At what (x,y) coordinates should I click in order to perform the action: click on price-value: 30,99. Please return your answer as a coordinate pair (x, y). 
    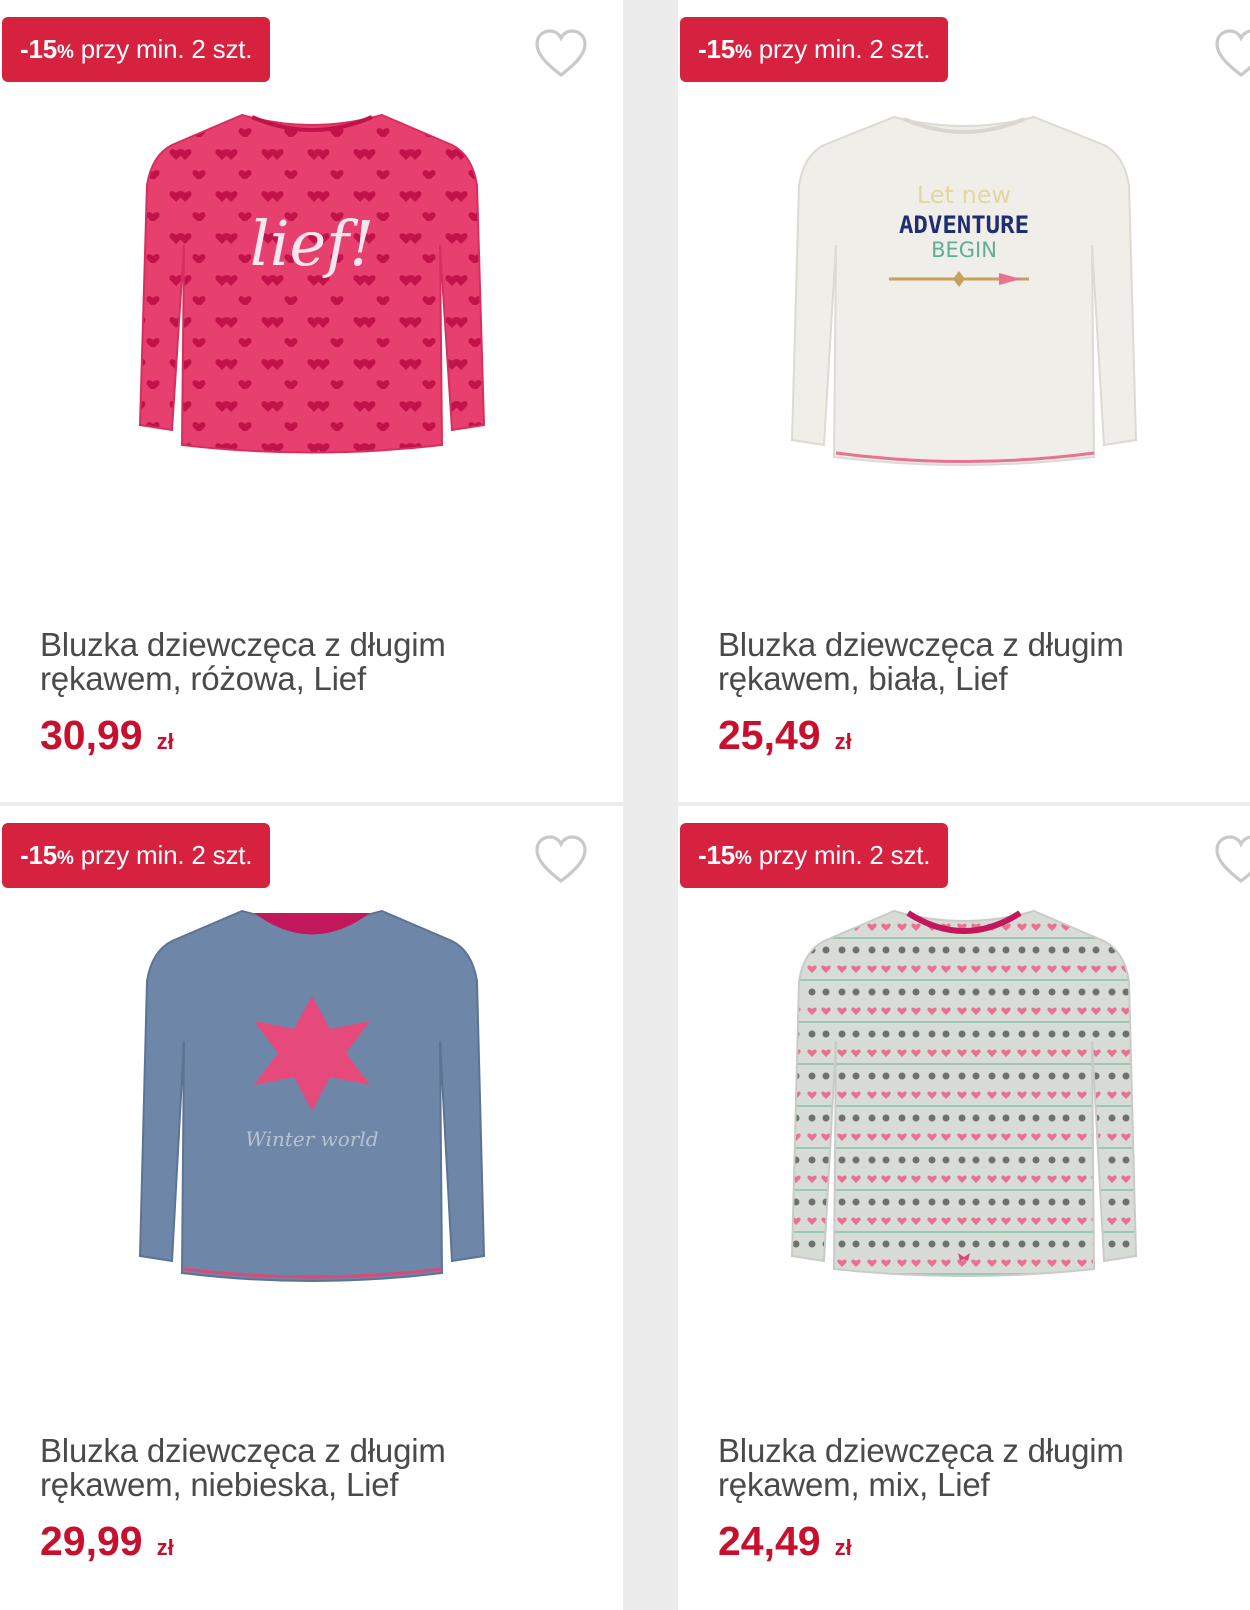
    Looking at the image, I should click on (91, 735).